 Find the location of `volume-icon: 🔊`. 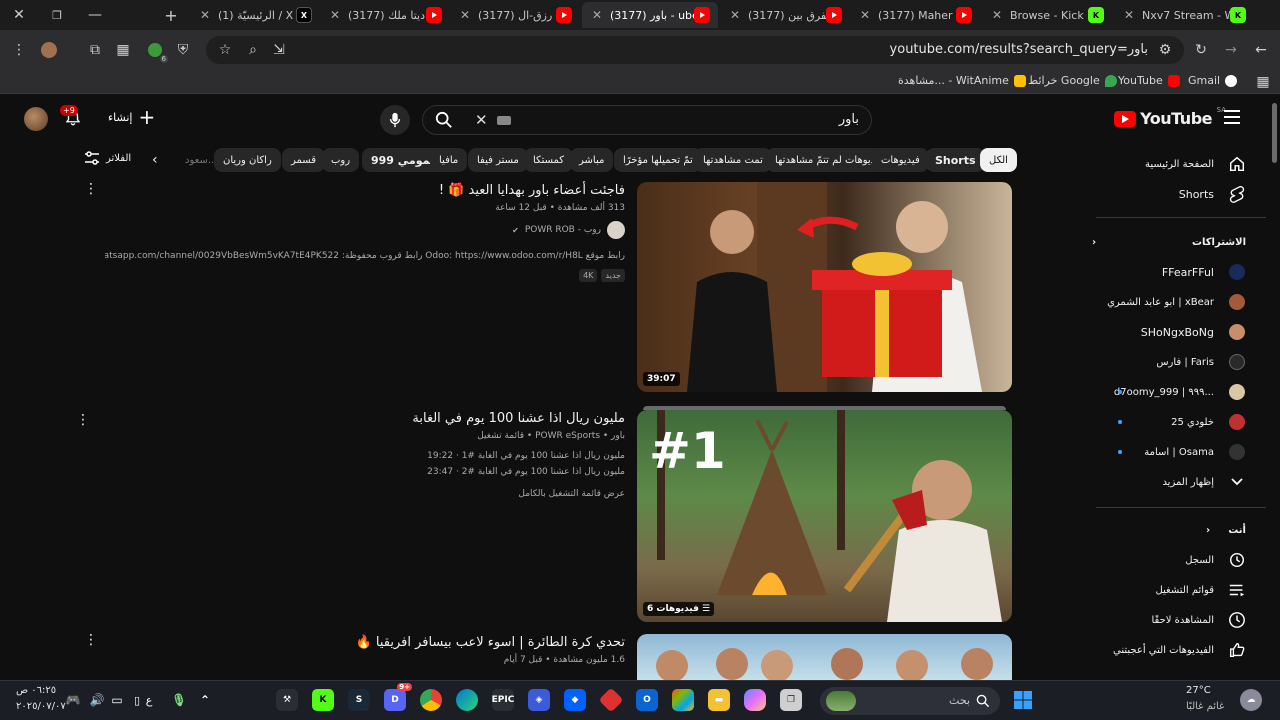

volume-icon: 🔊 is located at coordinates (97, 700).